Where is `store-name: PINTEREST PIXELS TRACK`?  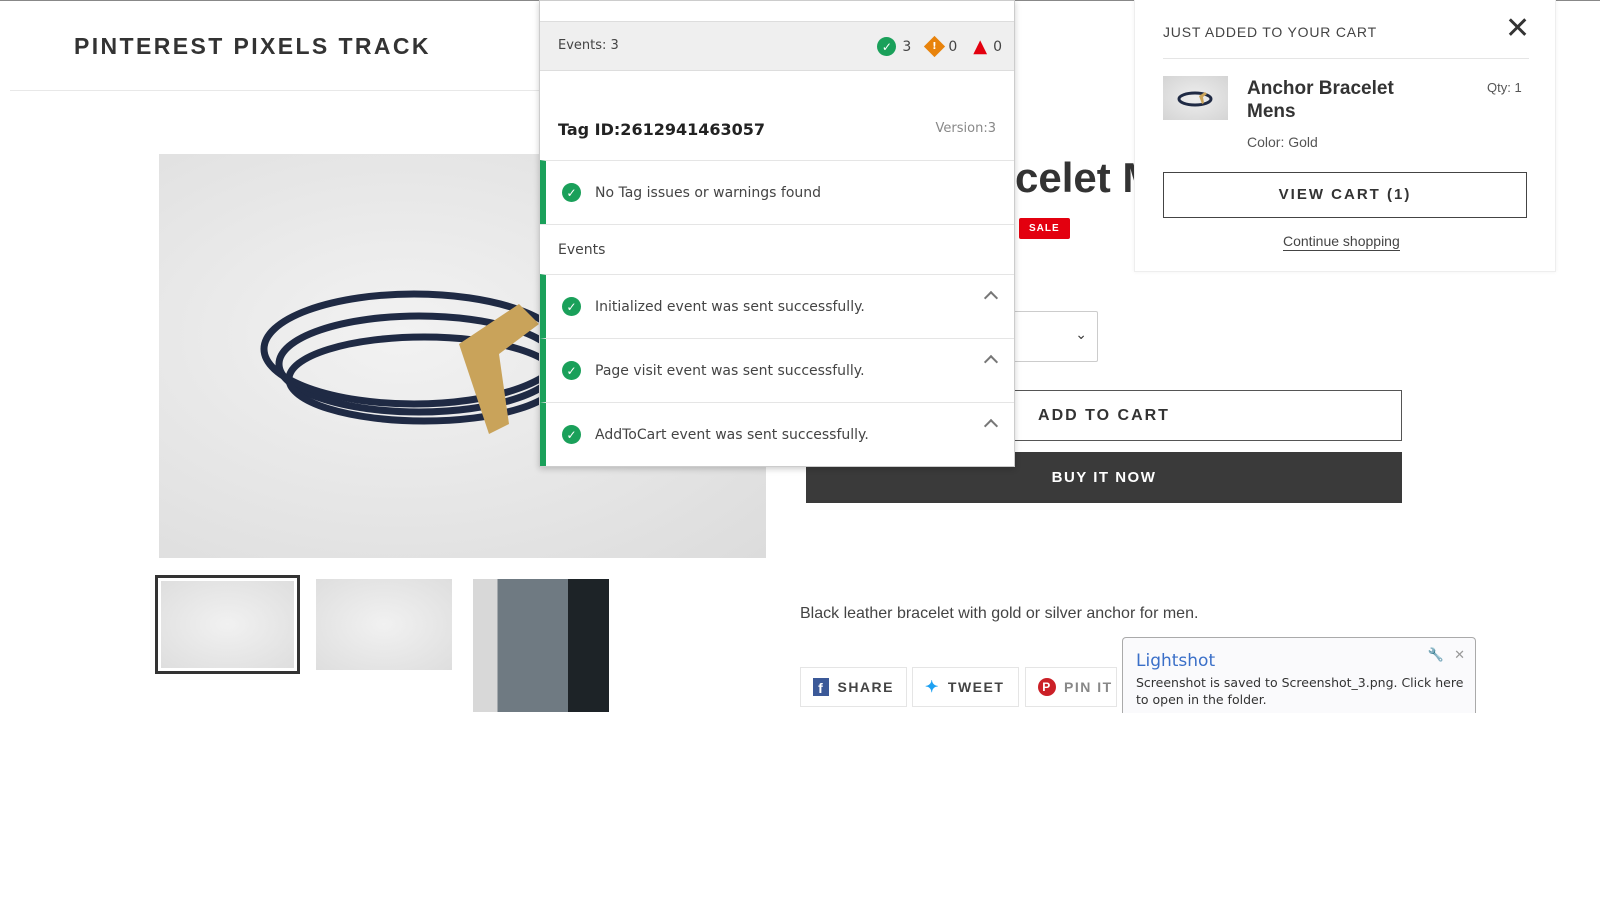
store-name: PINTEREST PIXELS TRACK is located at coordinates (252, 46).